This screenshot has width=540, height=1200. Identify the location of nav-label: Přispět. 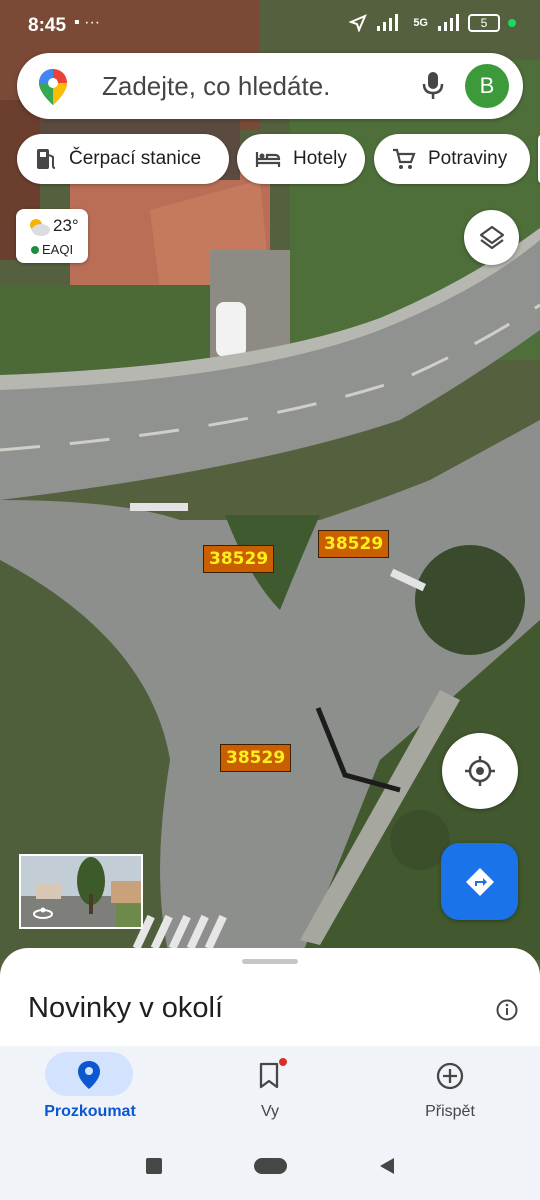
(450, 1111).